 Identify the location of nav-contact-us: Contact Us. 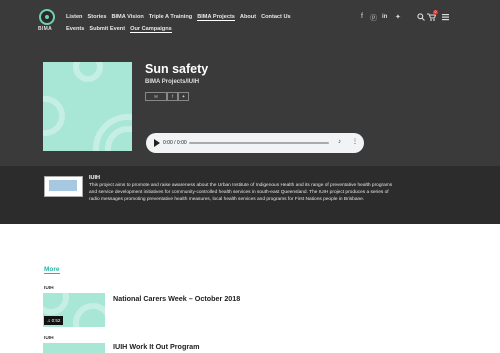
(276, 17).